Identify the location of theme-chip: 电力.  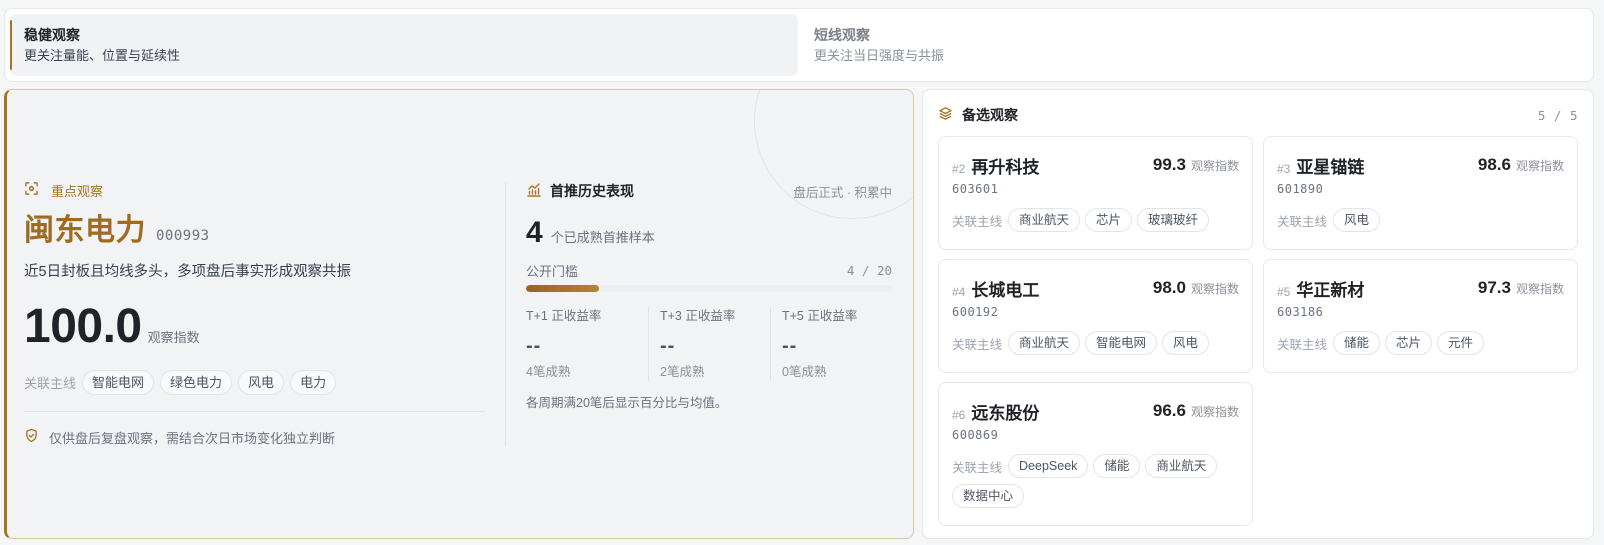
(313, 382).